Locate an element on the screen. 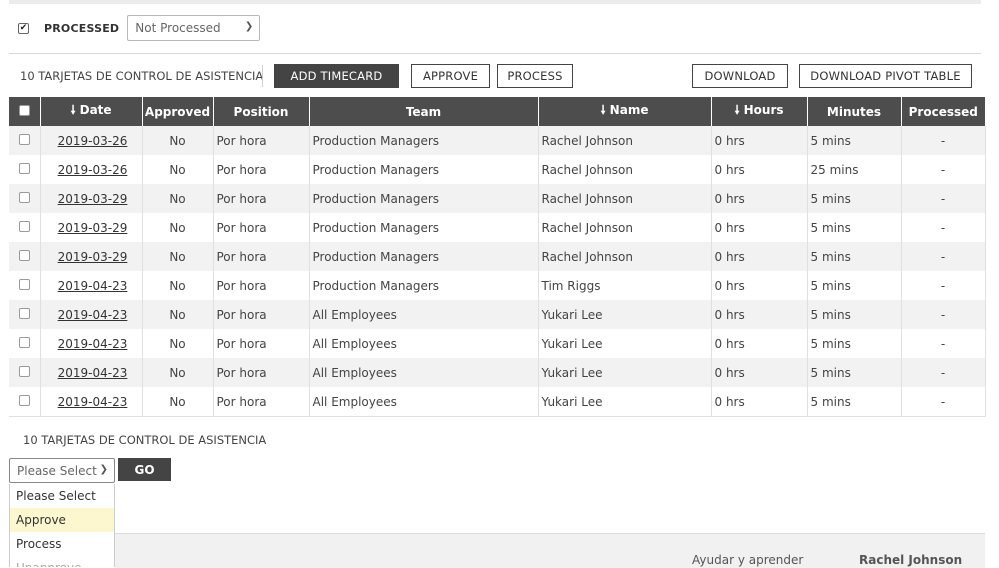 This screenshot has height=568, width=999. date-header-label: Date is located at coordinates (95, 110).